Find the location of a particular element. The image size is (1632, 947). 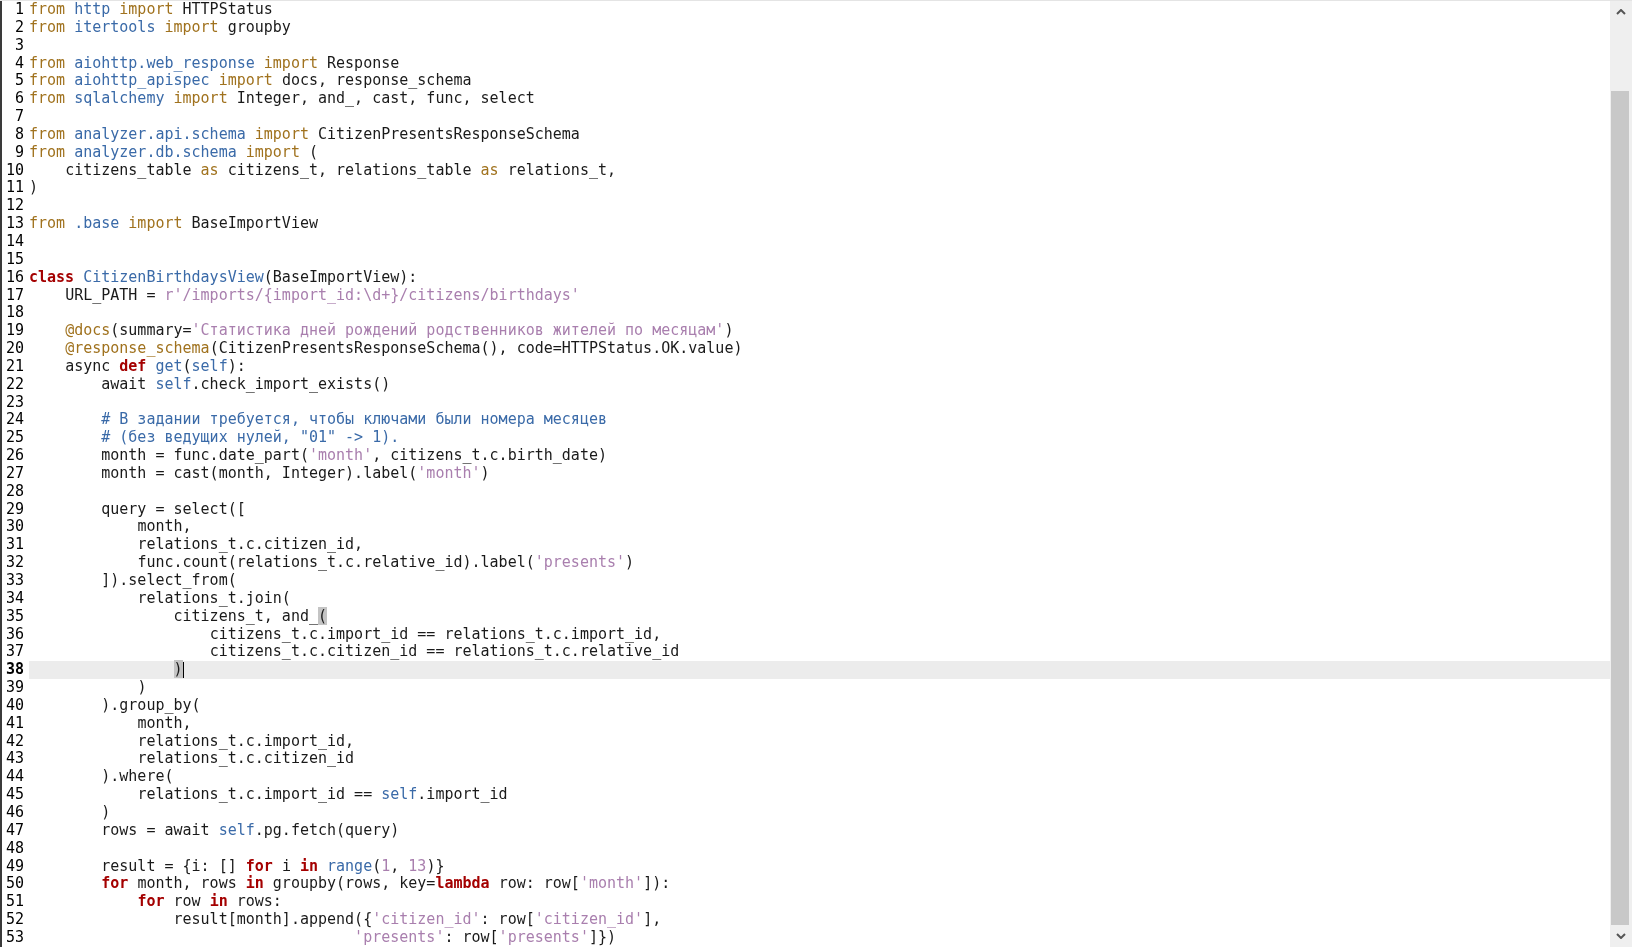

code-line: citizens_t.c.citizen_id == relations_t.c.relative_id is located at coordinates (444, 652).